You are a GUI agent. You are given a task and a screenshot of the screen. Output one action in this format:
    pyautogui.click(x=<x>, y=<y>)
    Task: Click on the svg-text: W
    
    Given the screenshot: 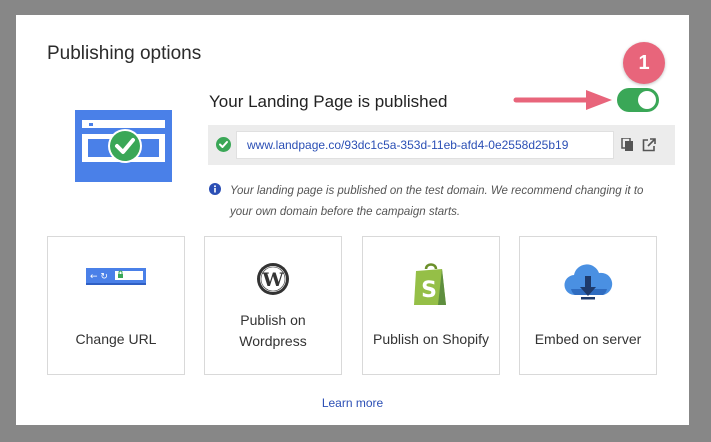 What is the action you would take?
    pyautogui.click(x=272, y=280)
    